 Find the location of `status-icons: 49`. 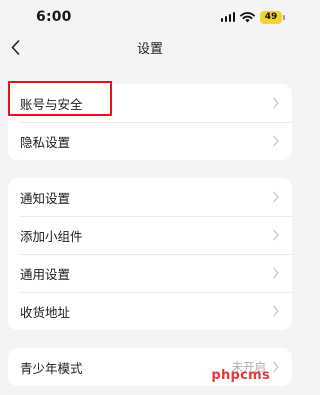

status-icons: 49 is located at coordinates (252, 17).